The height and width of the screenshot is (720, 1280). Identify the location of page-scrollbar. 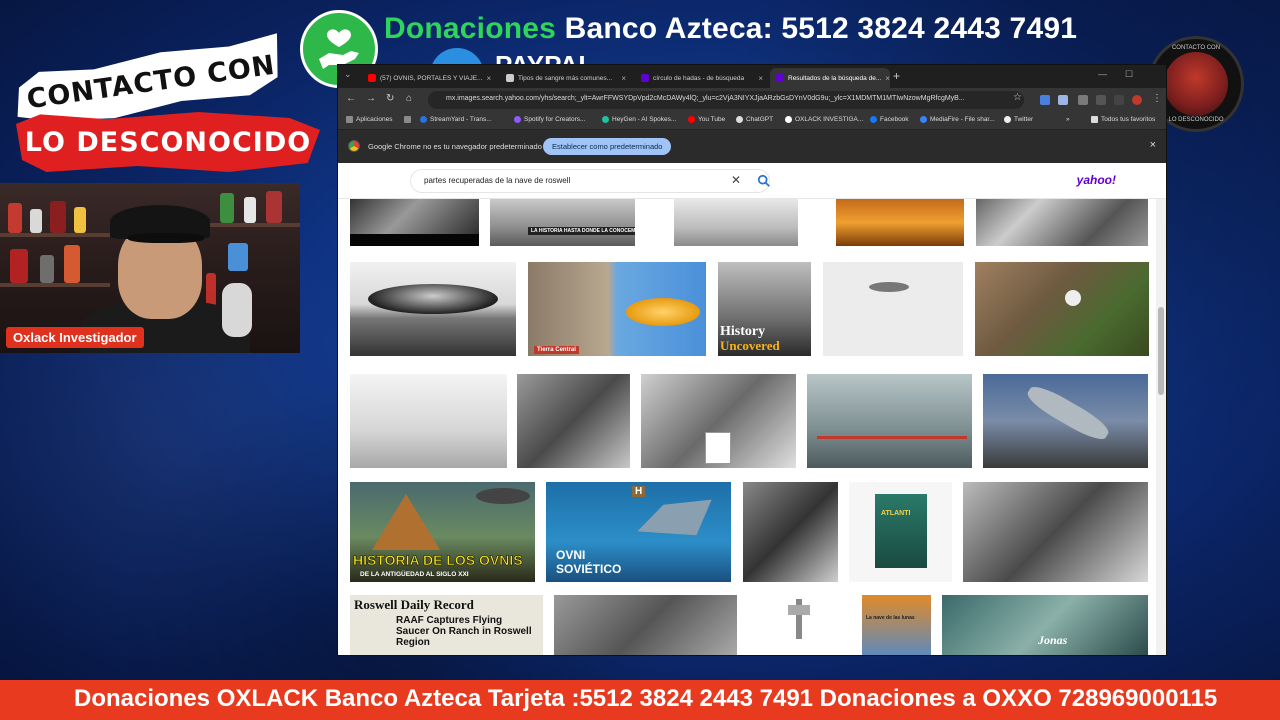
(1161, 427).